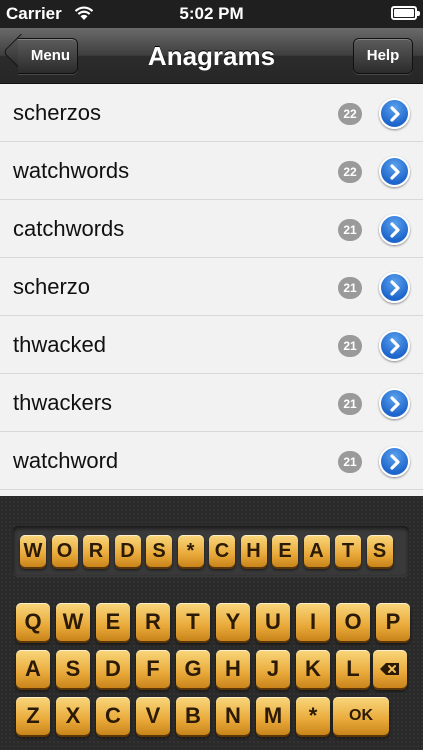 The height and width of the screenshot is (750, 423). What do you see at coordinates (253, 551) in the screenshot?
I see `input-tile: H` at bounding box center [253, 551].